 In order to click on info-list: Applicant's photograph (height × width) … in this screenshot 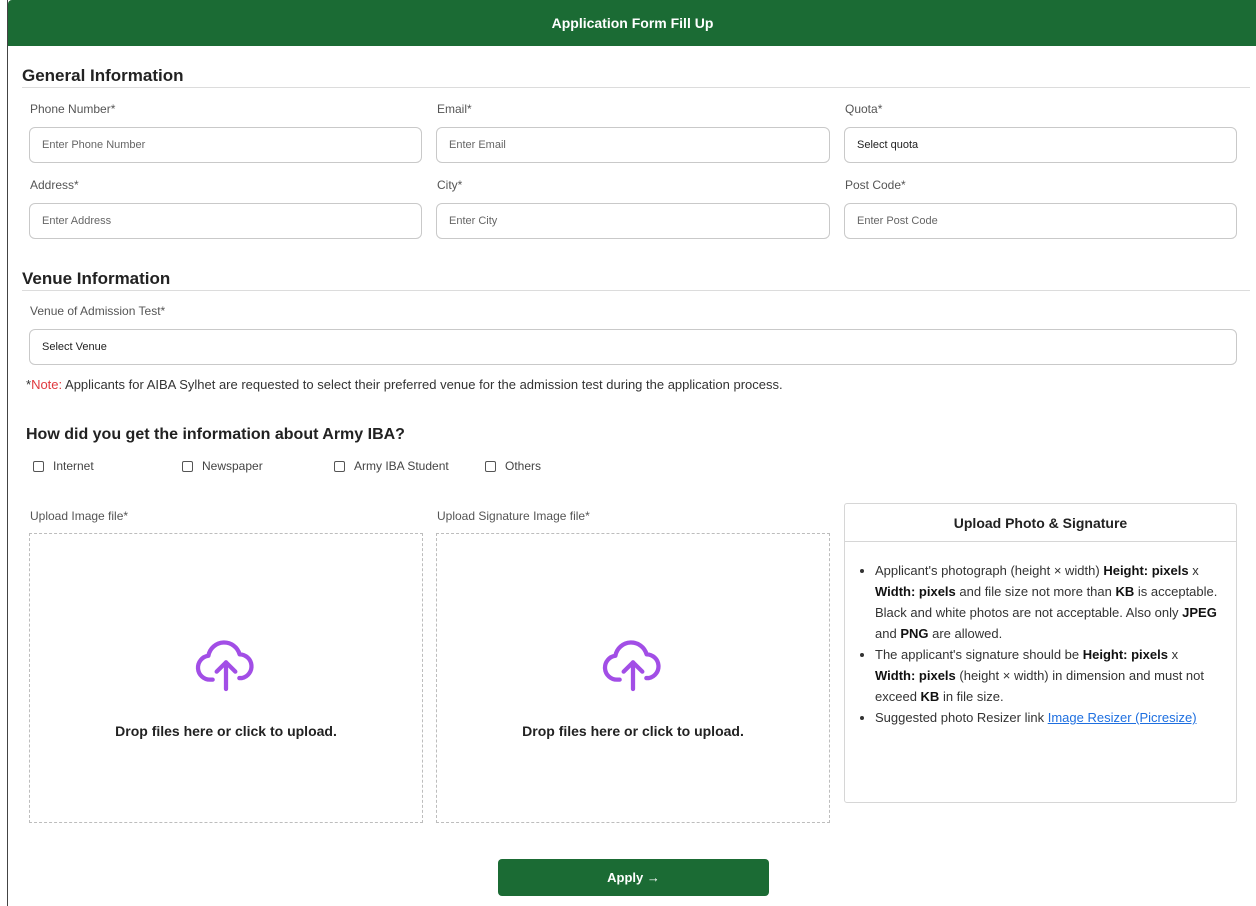, I will do `click(1040, 635)`.